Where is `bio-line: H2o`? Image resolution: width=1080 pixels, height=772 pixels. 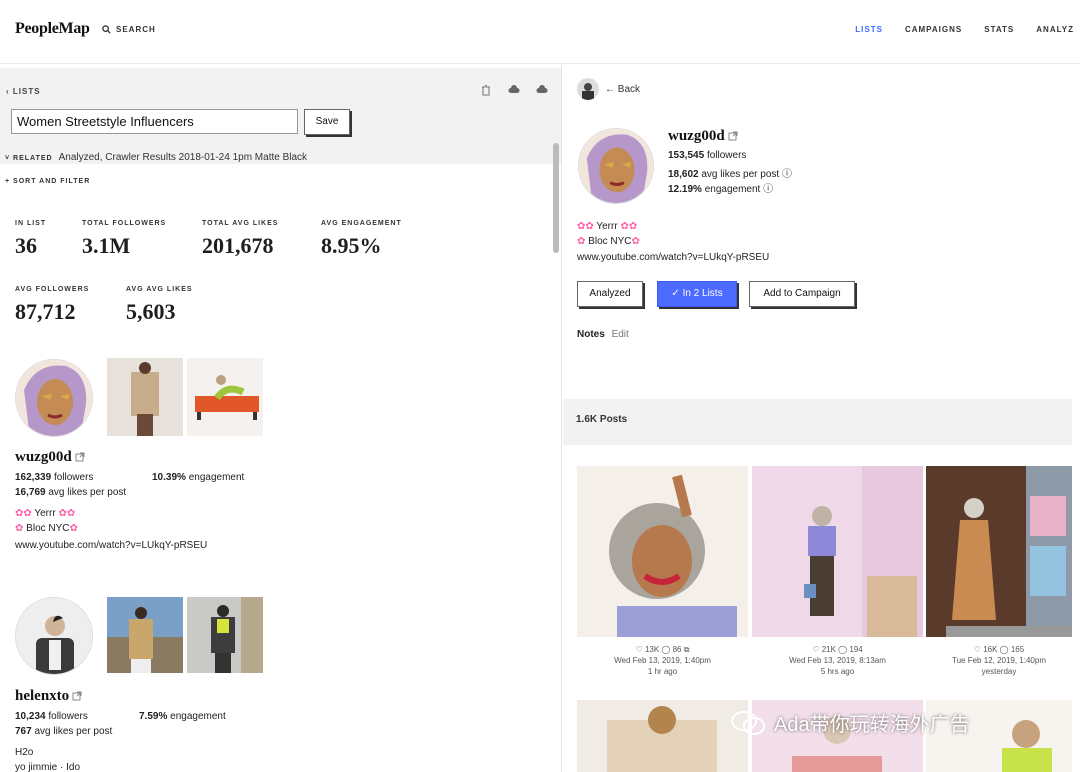
bio-line: H2o is located at coordinates (24, 752).